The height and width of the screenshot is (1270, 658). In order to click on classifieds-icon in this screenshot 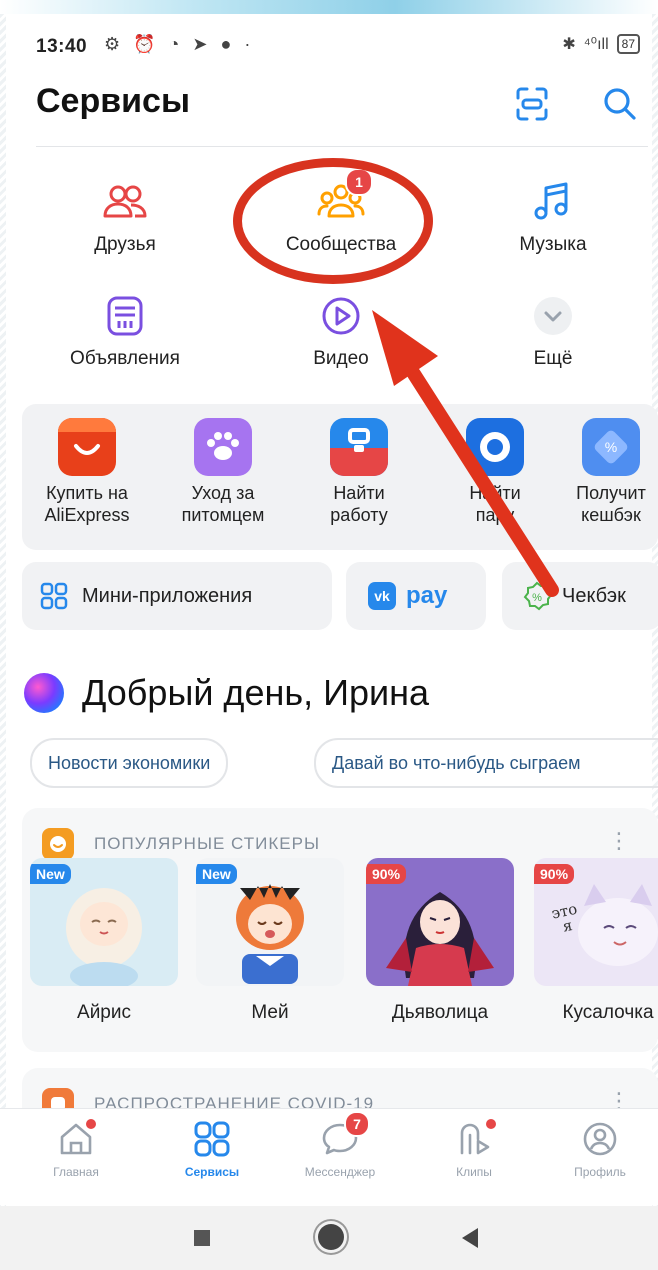, I will do `click(125, 316)`.